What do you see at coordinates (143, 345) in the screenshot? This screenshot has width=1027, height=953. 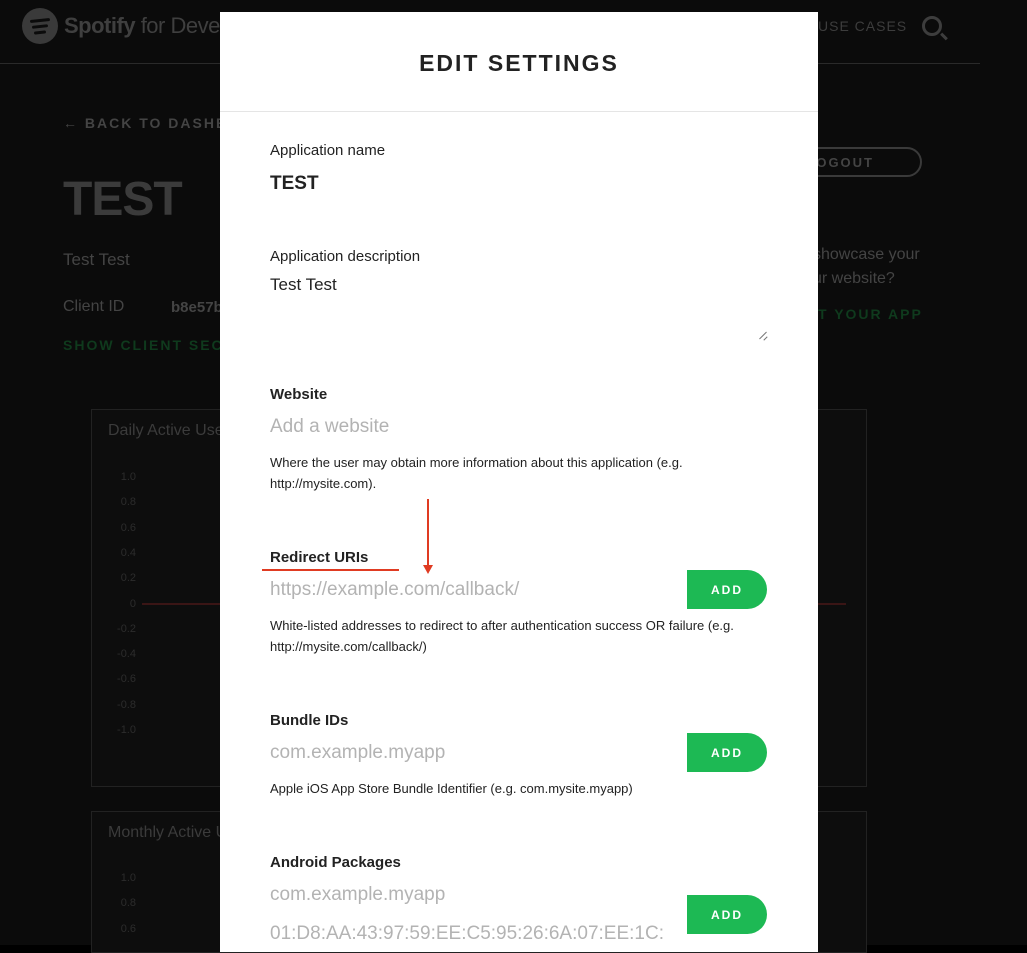 I see `show-client-secret-link: SHOW CLIENT SEC` at bounding box center [143, 345].